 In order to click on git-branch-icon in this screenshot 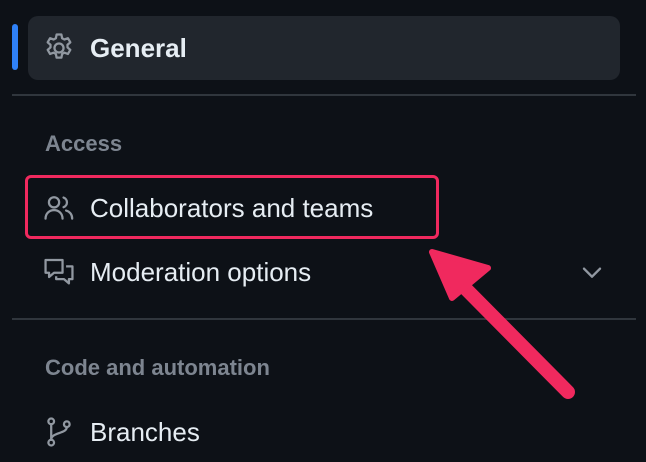, I will do `click(59, 432)`.